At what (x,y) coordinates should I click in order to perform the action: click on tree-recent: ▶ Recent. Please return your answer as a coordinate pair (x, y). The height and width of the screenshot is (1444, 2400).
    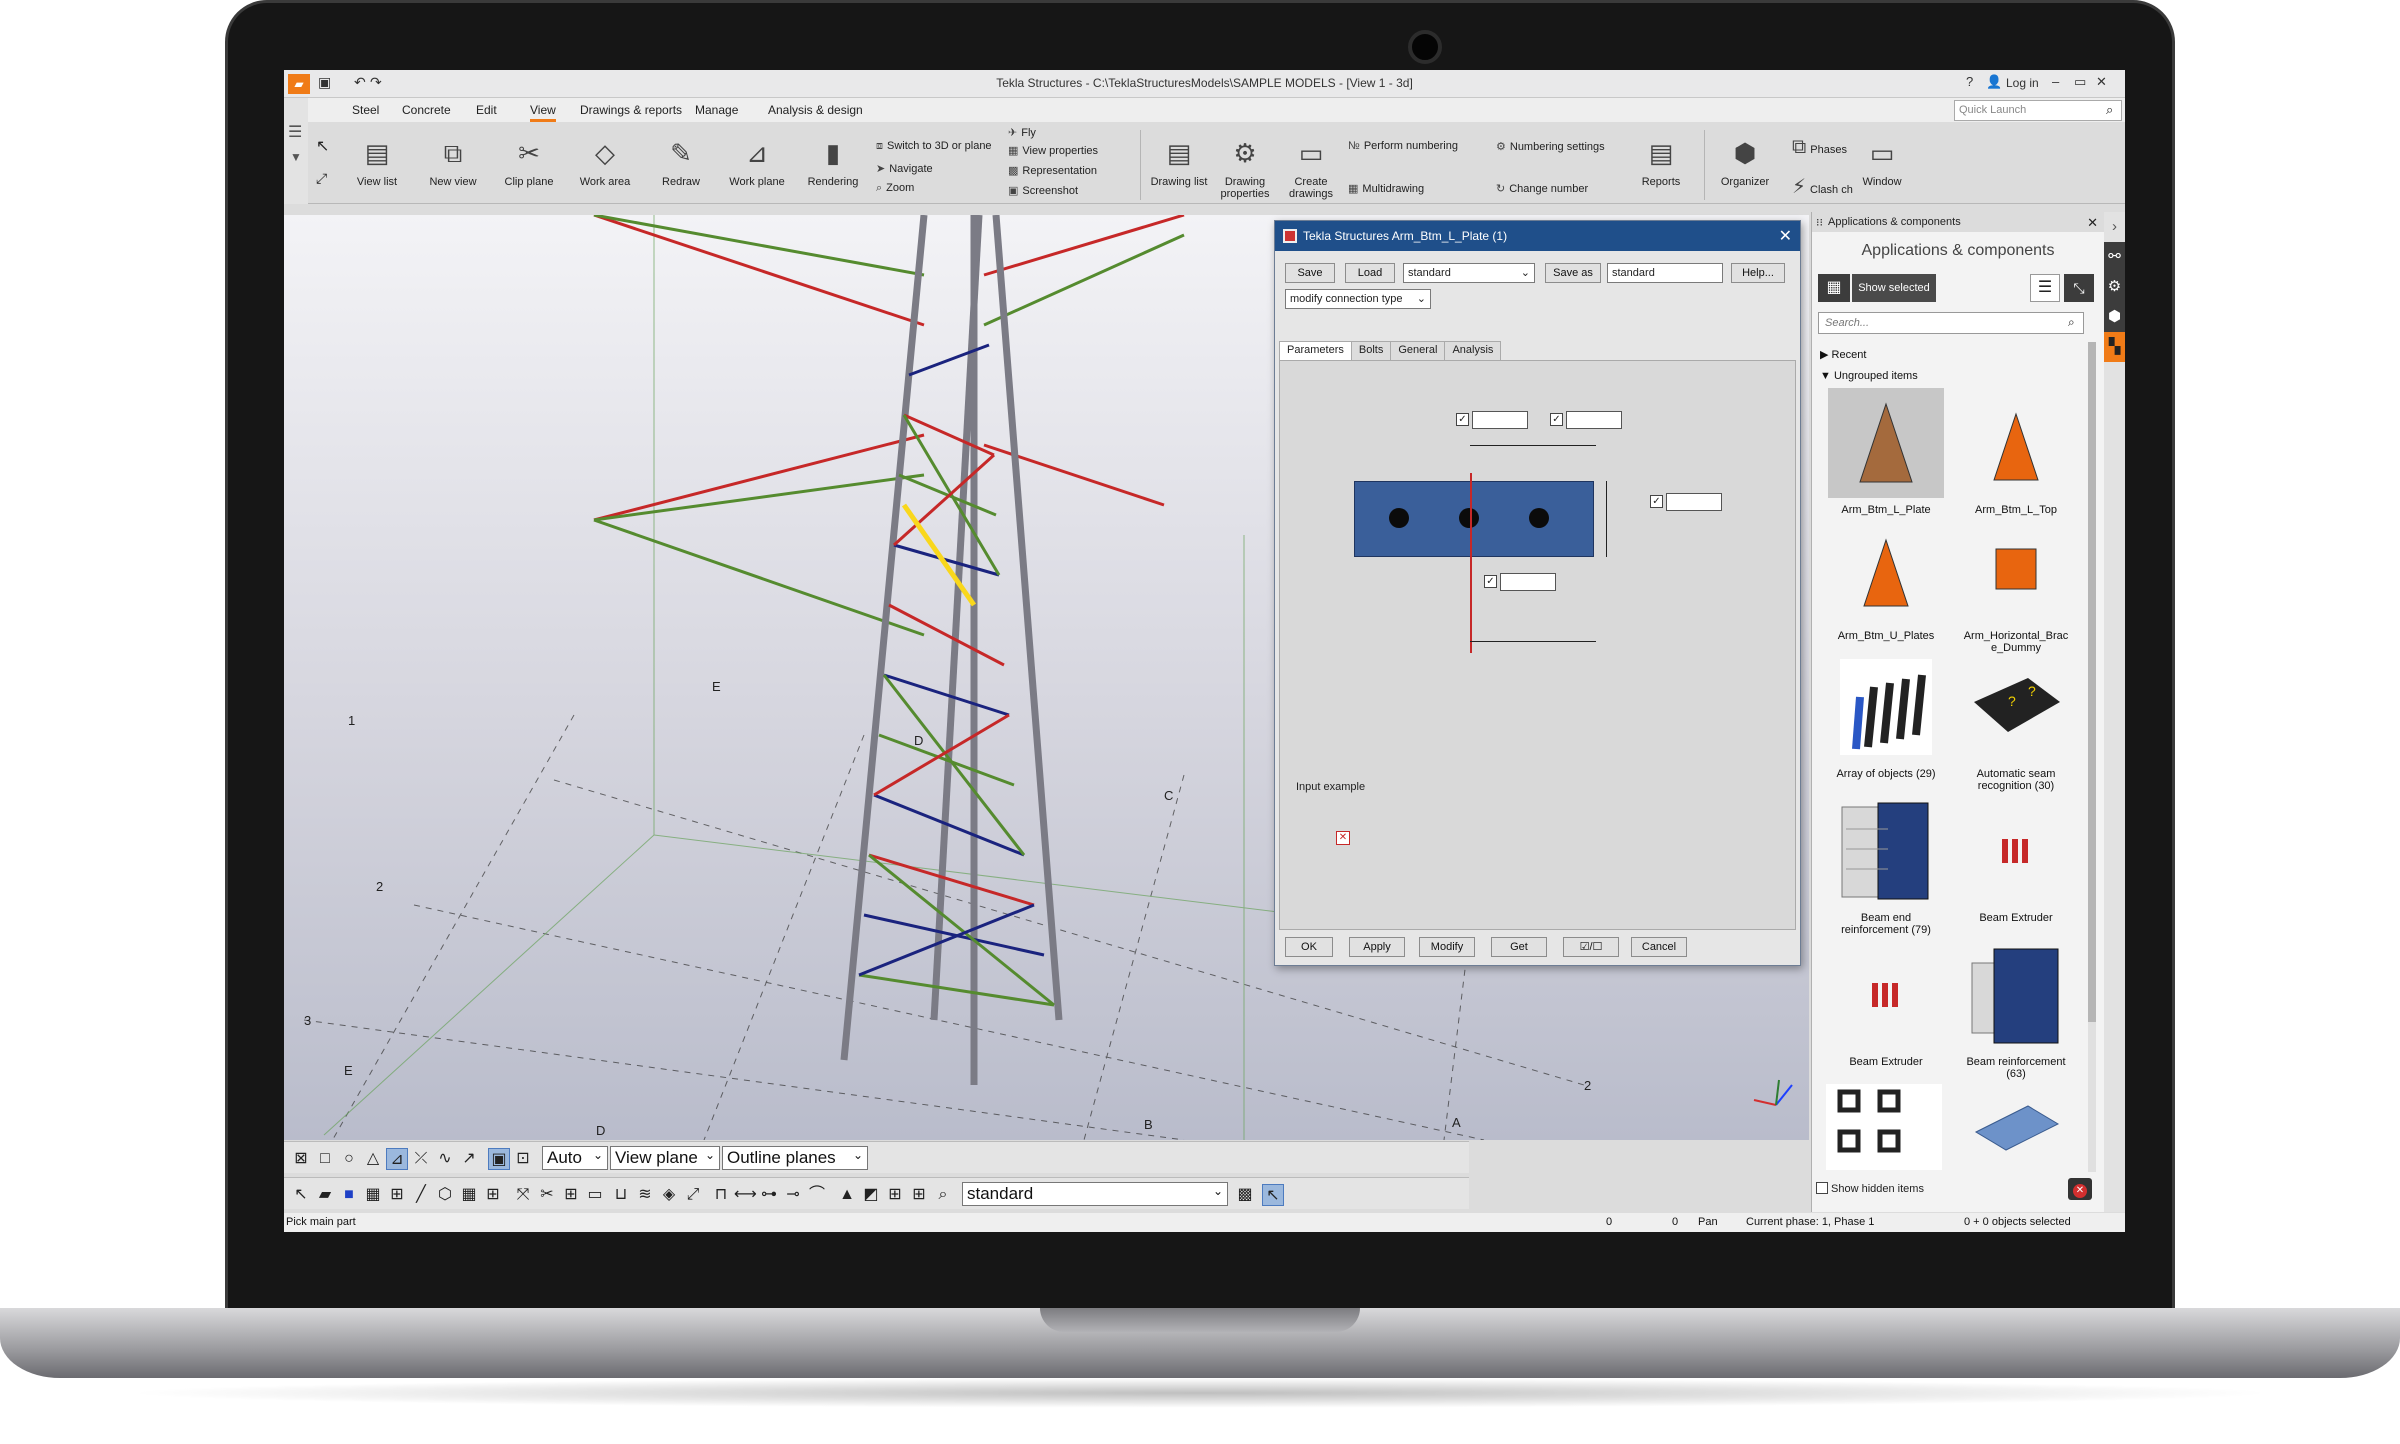
    Looking at the image, I should click on (1843, 354).